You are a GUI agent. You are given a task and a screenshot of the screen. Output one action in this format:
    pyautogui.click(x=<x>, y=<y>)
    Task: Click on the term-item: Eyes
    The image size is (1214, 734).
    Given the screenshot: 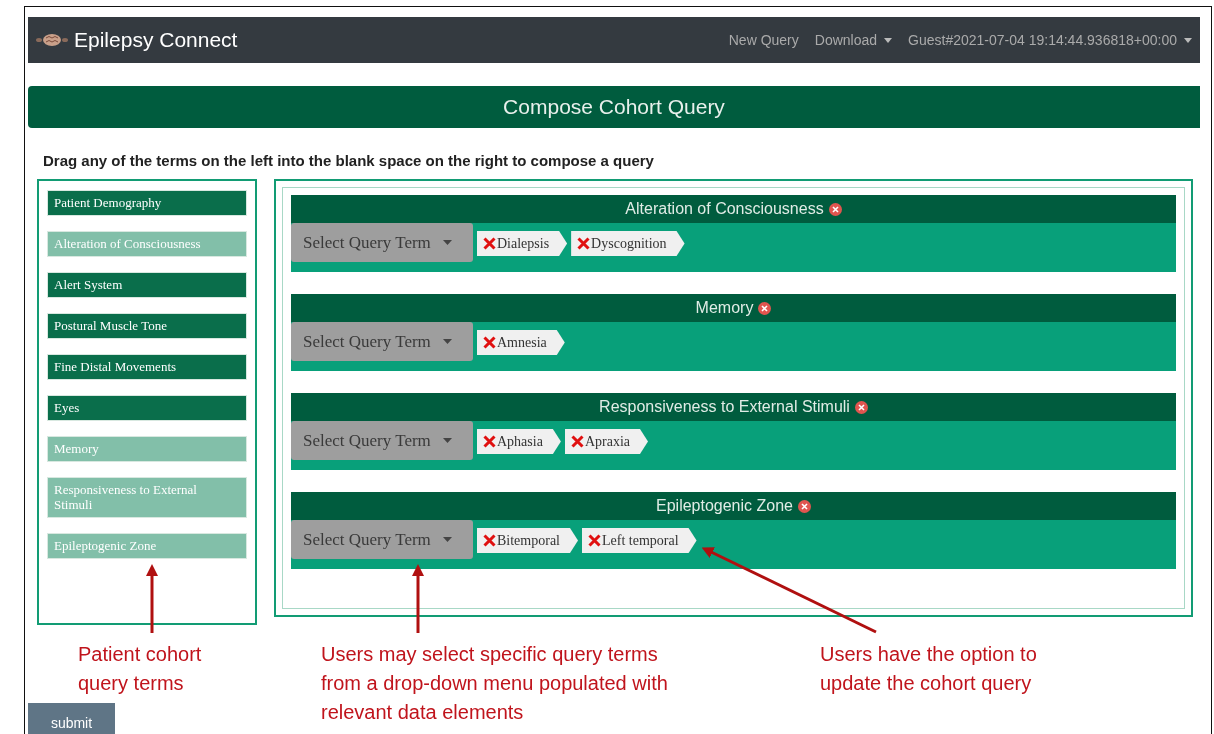 What is the action you would take?
    pyautogui.click(x=147, y=408)
    